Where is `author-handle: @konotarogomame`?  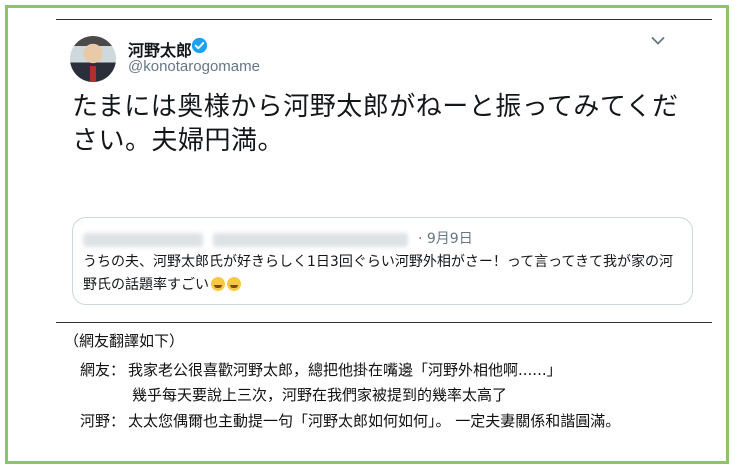 author-handle: @konotarogomame is located at coordinates (194, 66).